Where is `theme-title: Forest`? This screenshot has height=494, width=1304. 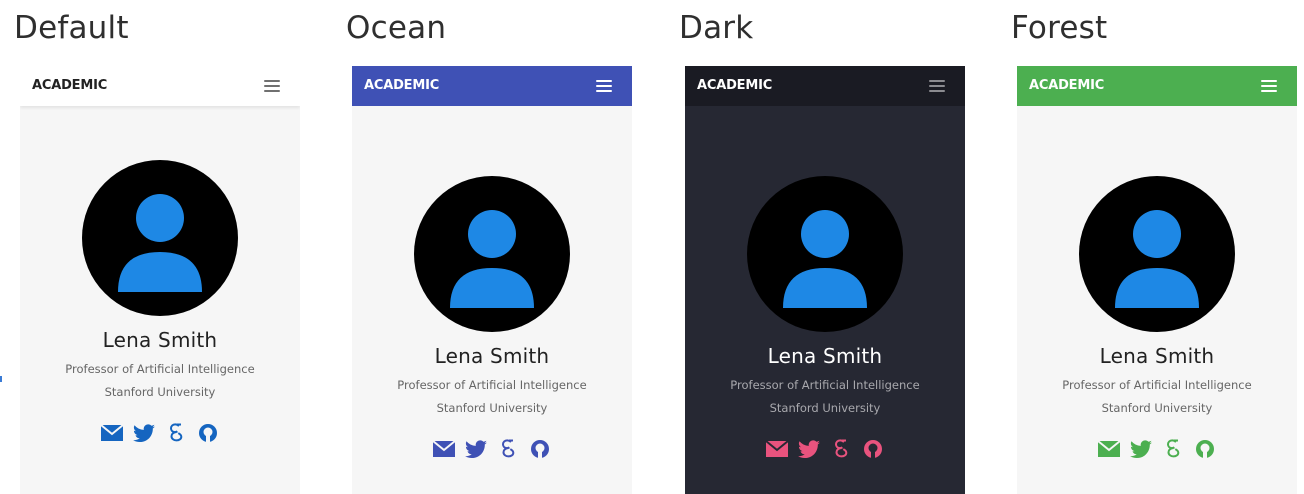 theme-title: Forest is located at coordinates (1059, 28).